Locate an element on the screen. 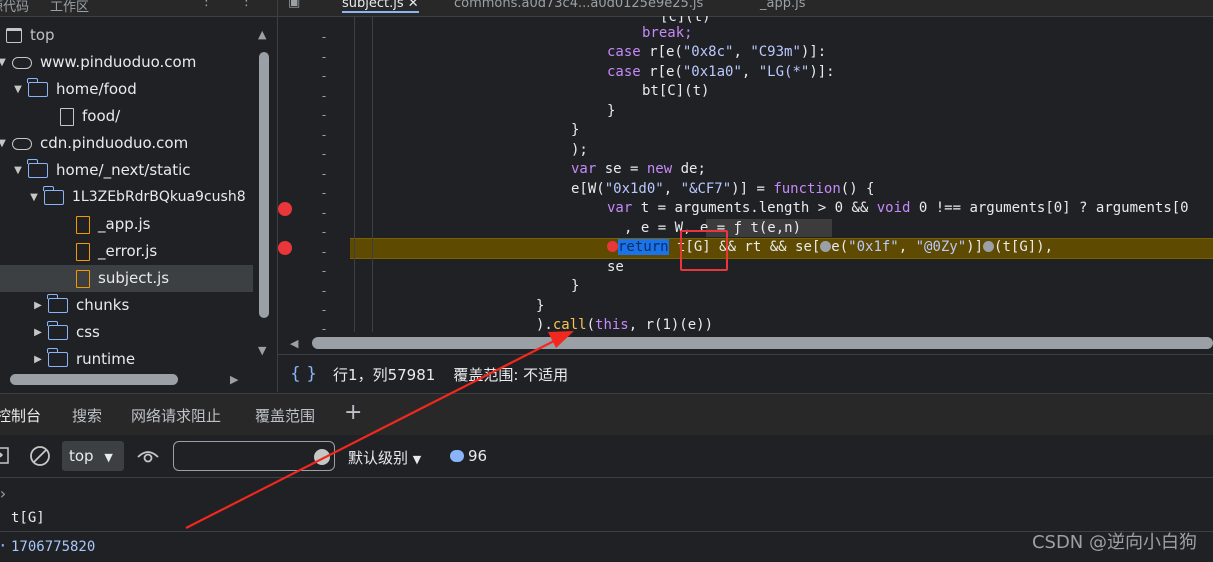  cursor-position: 行1，列57981 is located at coordinates (384, 374).